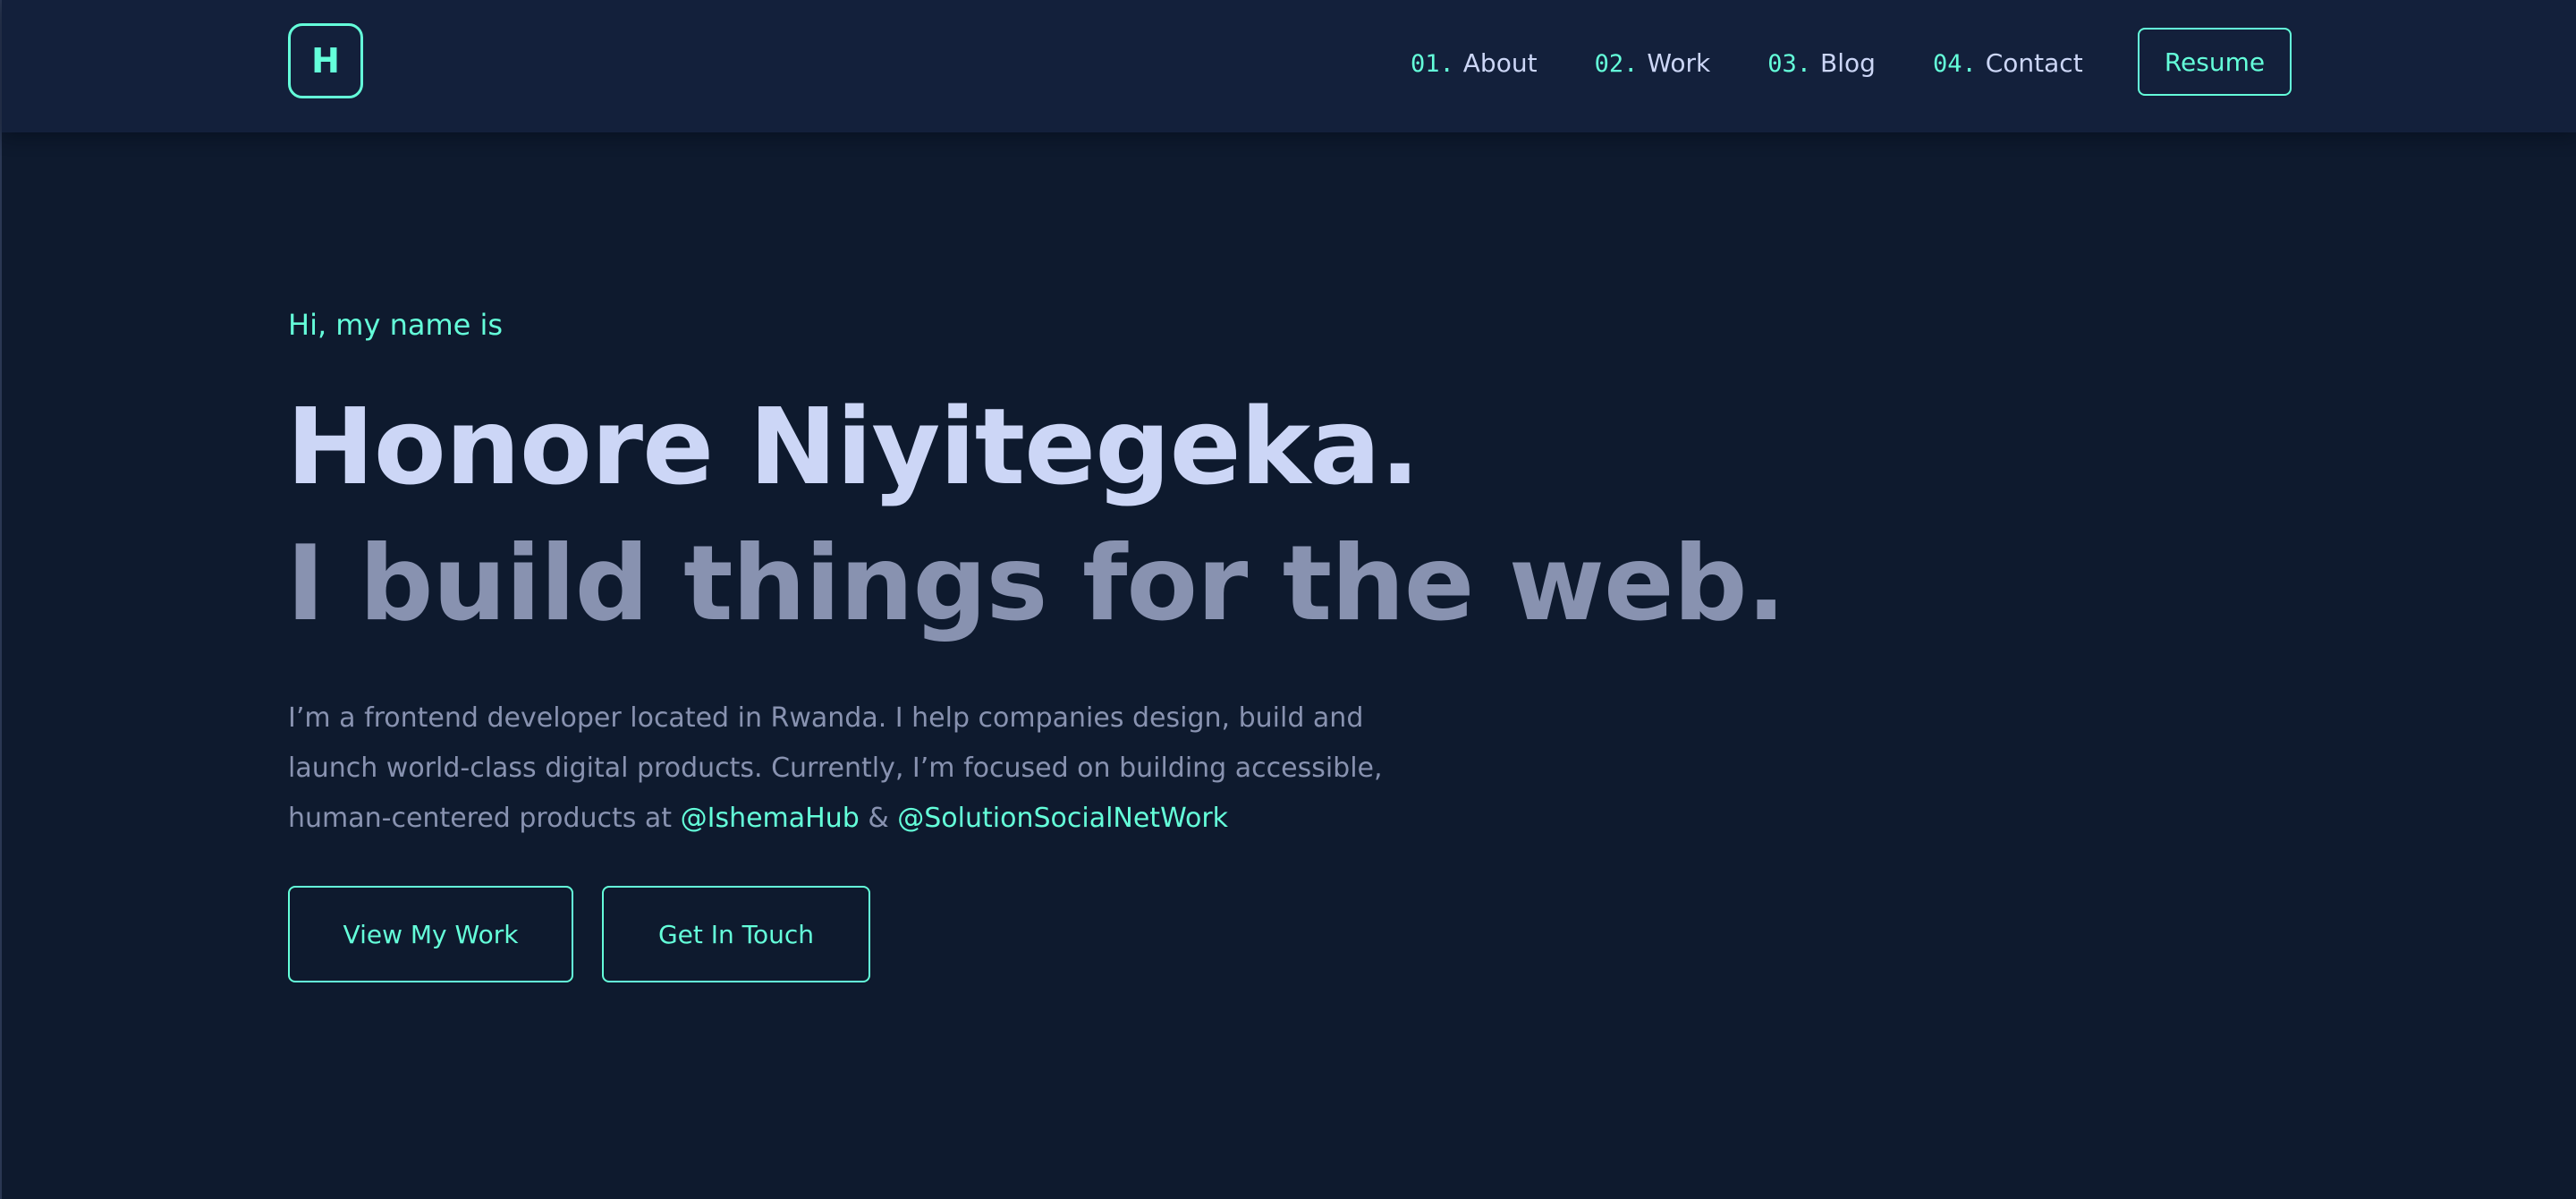  Describe the element at coordinates (1747, 62) in the screenshot. I see `nav-links: 01. About 02. Work 03. Blog 04. Contact` at that location.